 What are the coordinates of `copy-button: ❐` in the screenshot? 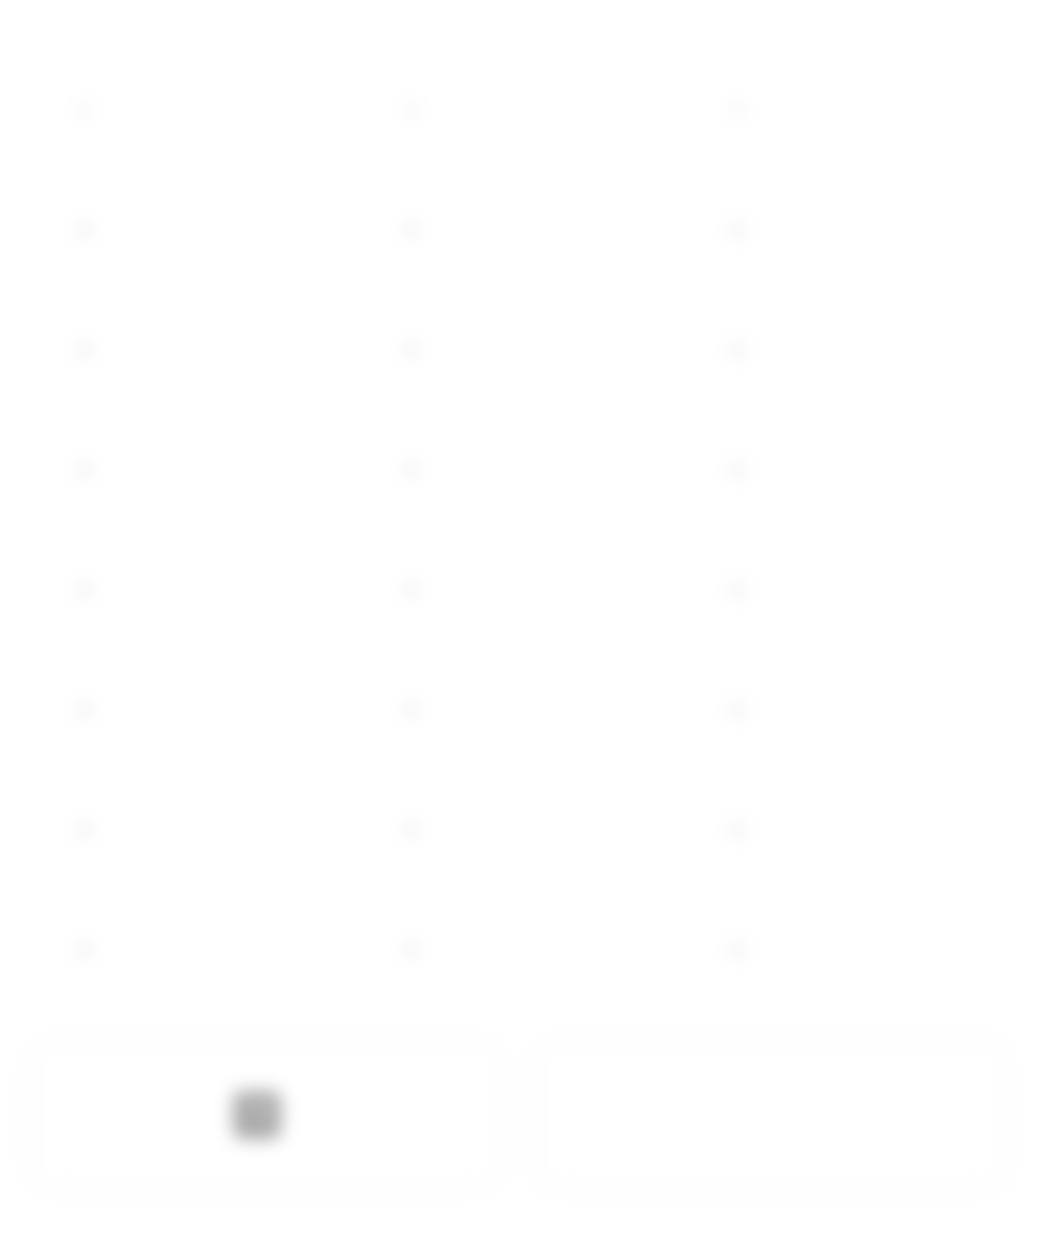 It's located at (265, 1115).